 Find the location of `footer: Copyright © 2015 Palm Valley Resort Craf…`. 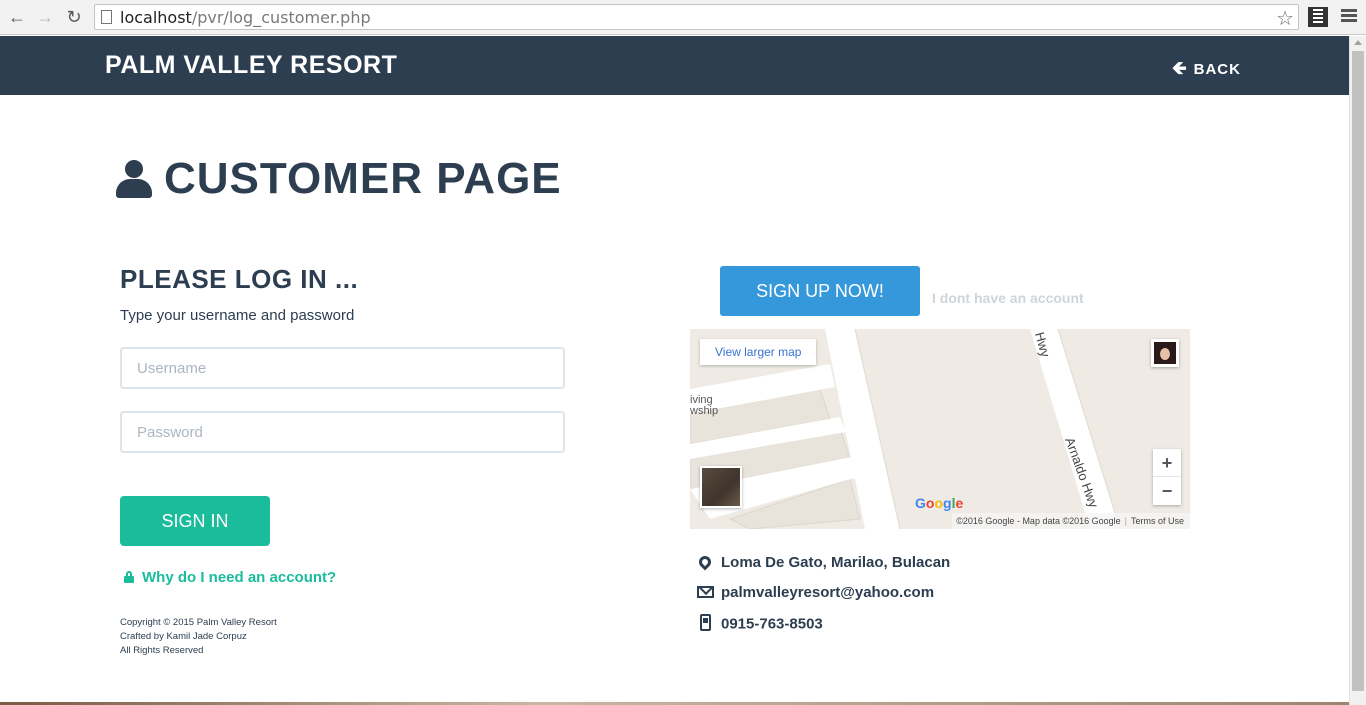

footer: Copyright © 2015 Palm Valley Resort Craf… is located at coordinates (198, 637).